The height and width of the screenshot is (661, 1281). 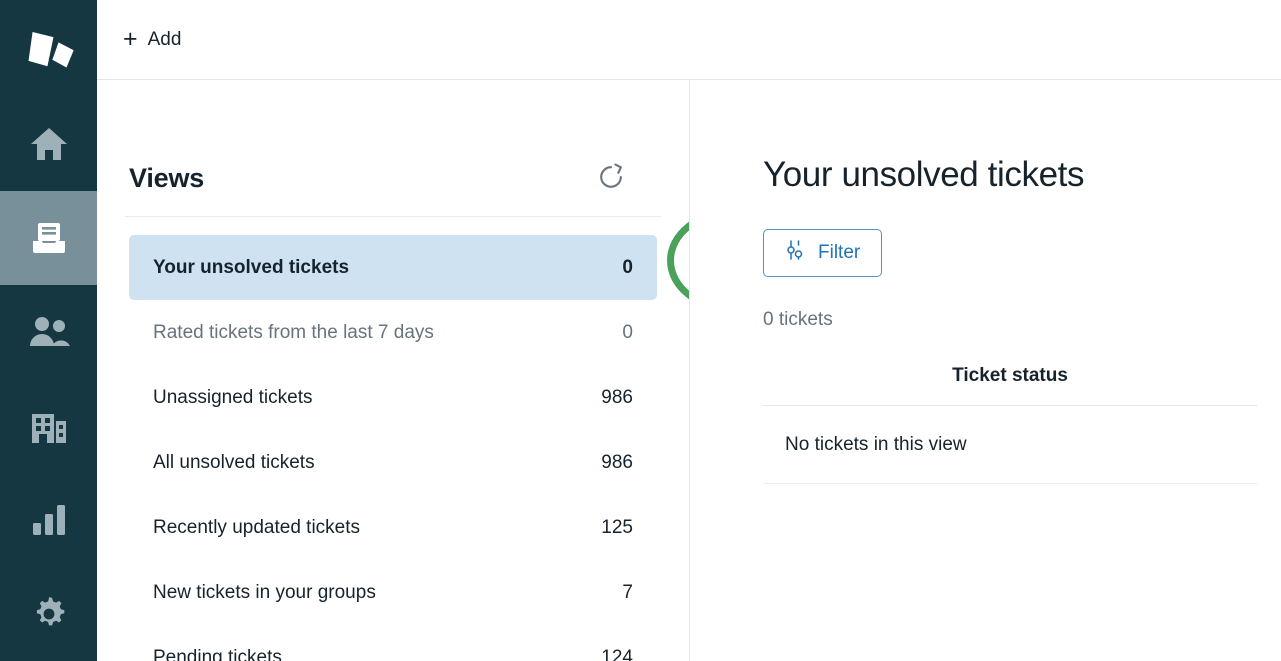 I want to click on list-item: Pending tickets 124, so click(x=393, y=643).